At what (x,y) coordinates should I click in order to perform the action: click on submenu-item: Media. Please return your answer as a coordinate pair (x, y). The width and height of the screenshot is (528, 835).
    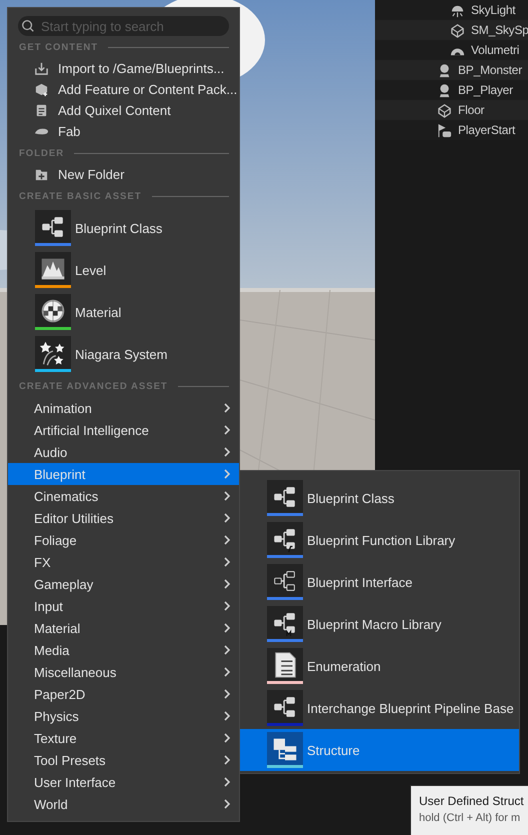
    Looking at the image, I should click on (123, 650).